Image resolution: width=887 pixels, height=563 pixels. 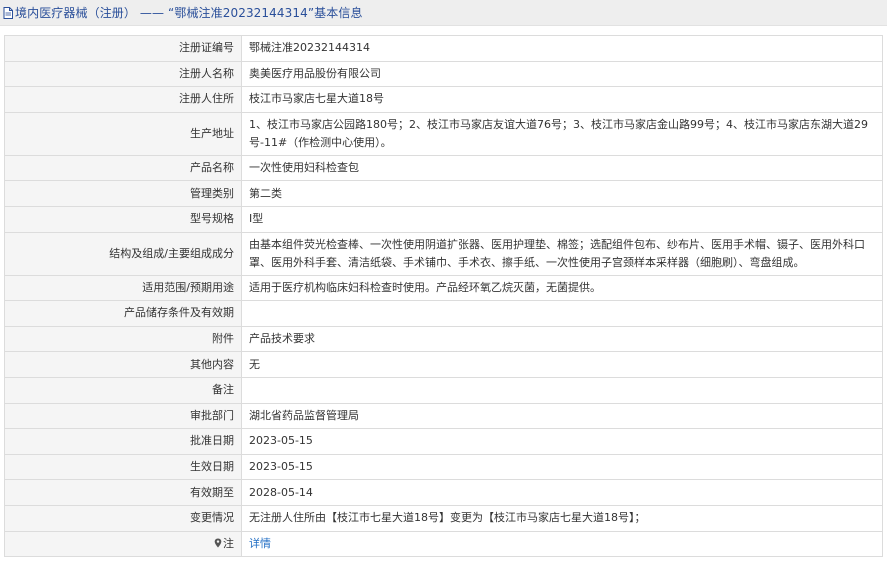 I want to click on pin-icon, so click(x=218, y=543).